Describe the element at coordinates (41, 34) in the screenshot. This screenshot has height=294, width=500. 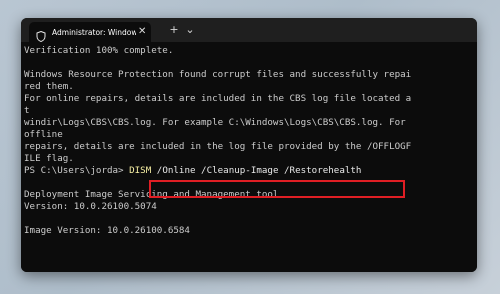
I see `shield-icon` at that location.